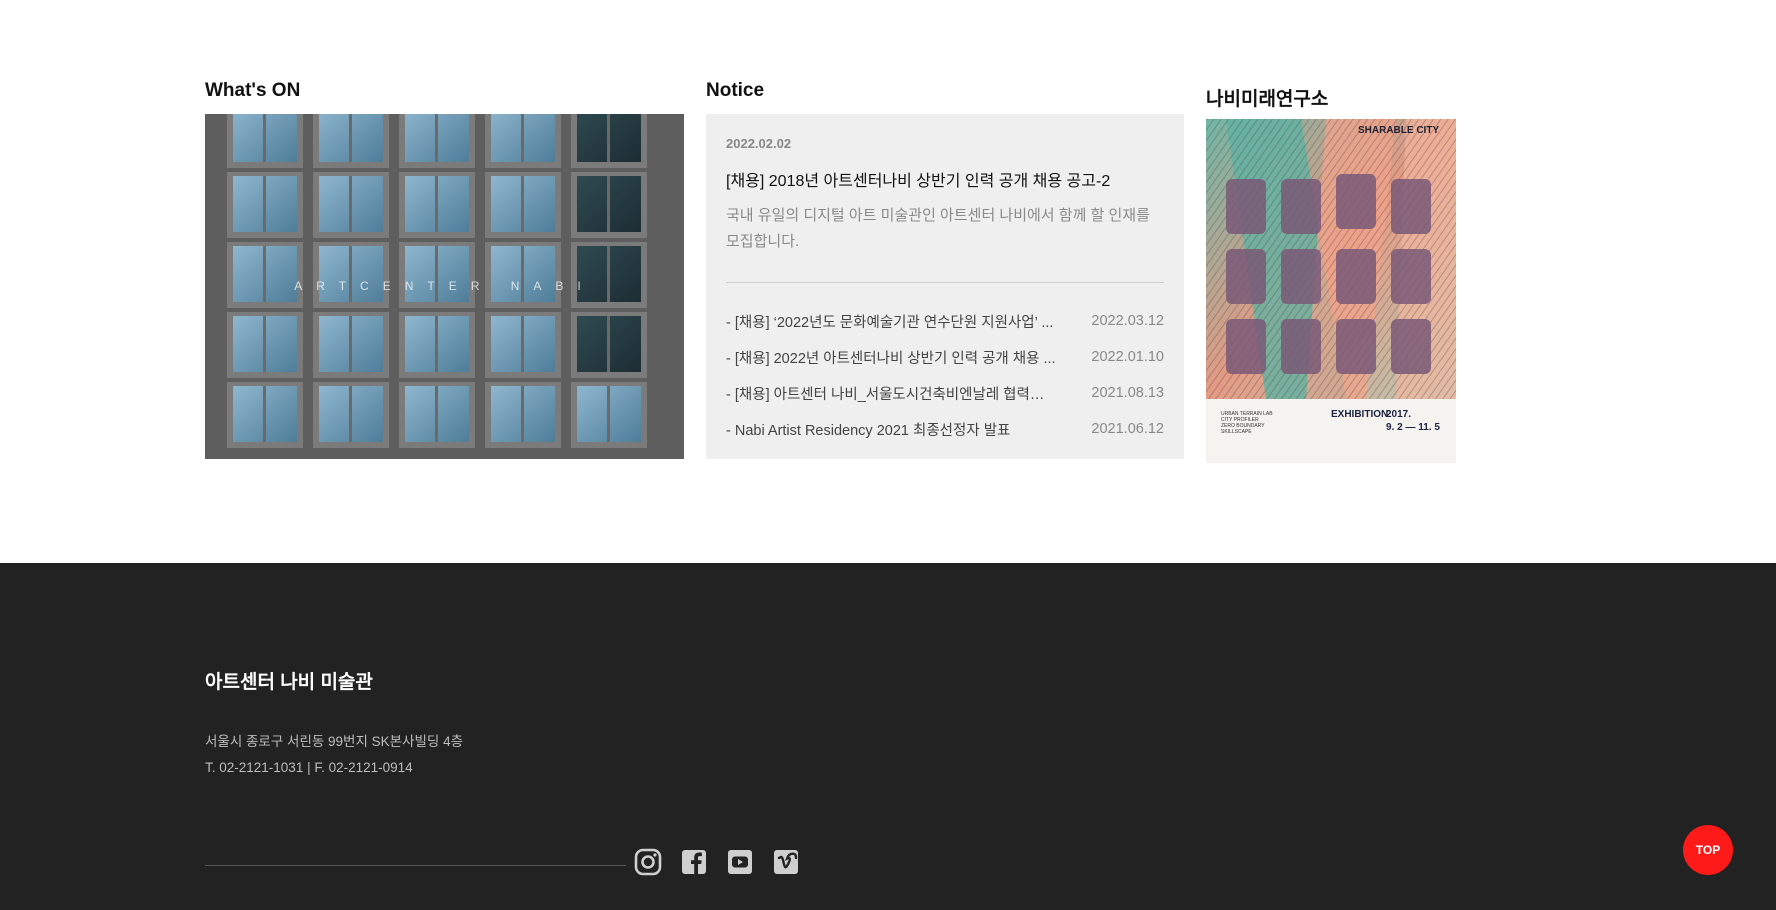 This screenshot has width=1776, height=910. What do you see at coordinates (1127, 429) in the screenshot?
I see `notice-item-date: 2021.06.12` at bounding box center [1127, 429].